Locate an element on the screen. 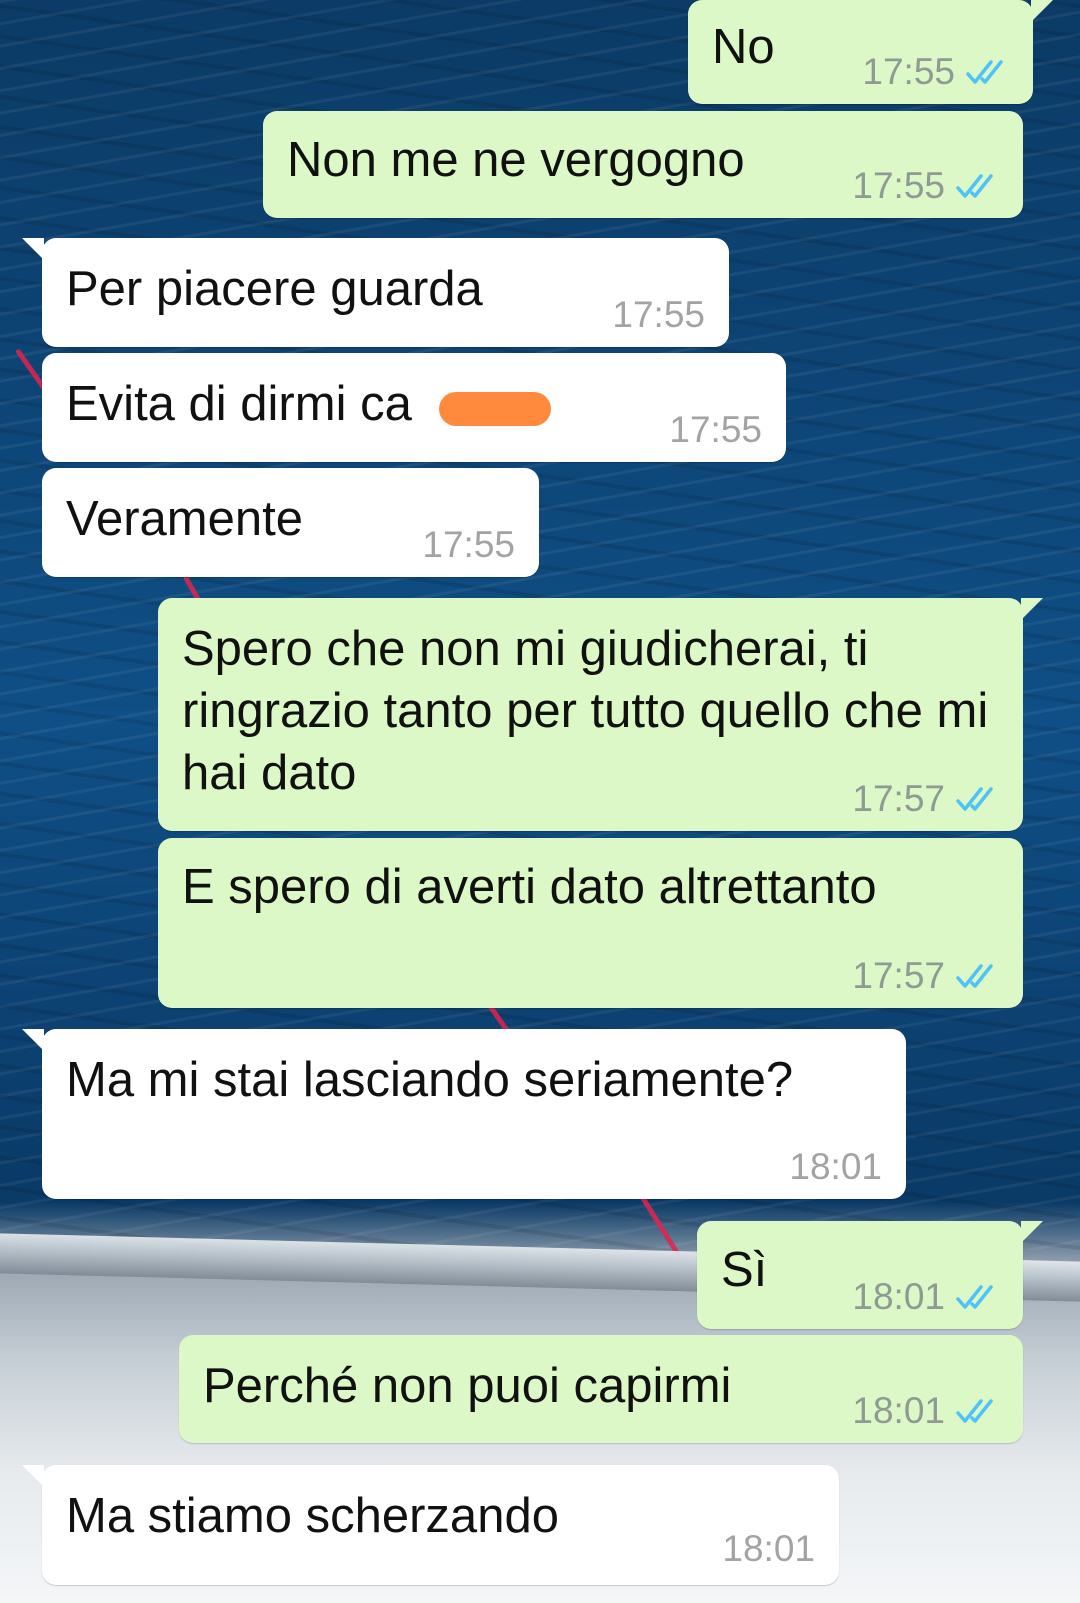 The height and width of the screenshot is (1603, 1080). message-text: Ma stiamo scherzando is located at coordinates (312, 1516).